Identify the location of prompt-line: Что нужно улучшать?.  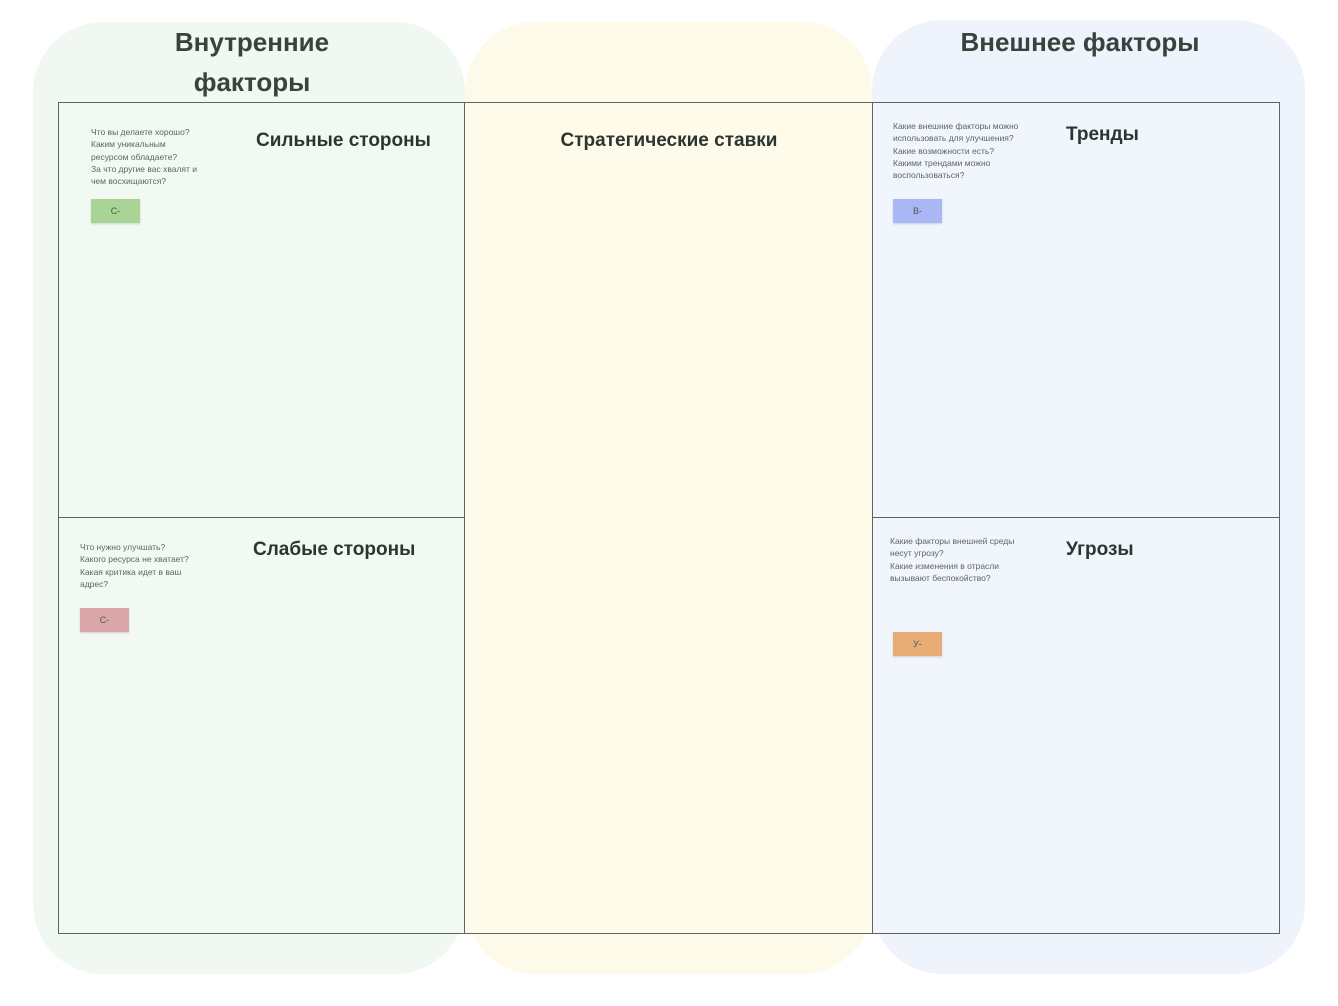
(123, 547).